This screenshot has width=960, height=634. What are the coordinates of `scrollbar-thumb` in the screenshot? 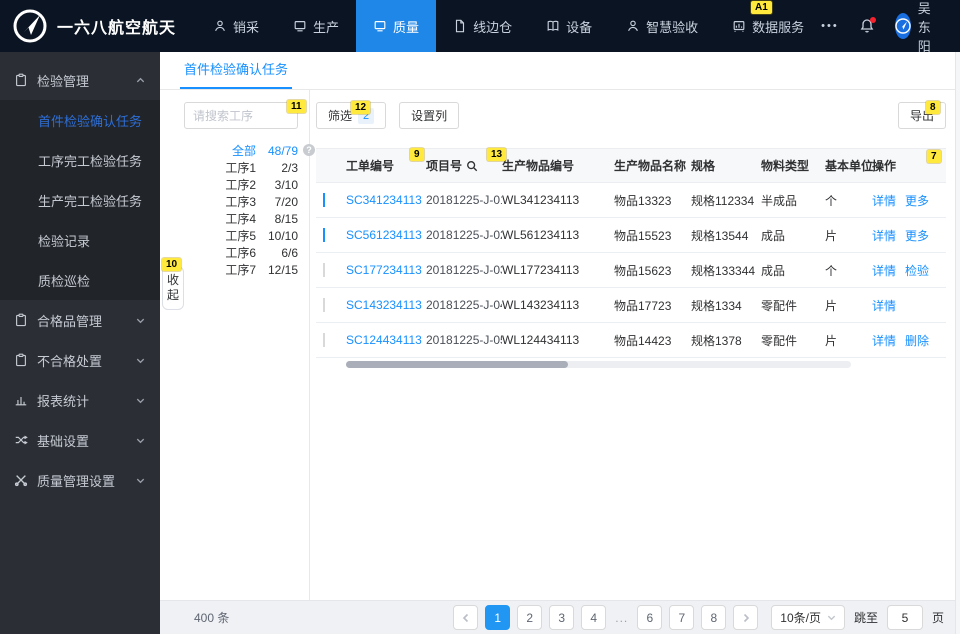 It's located at (457, 364).